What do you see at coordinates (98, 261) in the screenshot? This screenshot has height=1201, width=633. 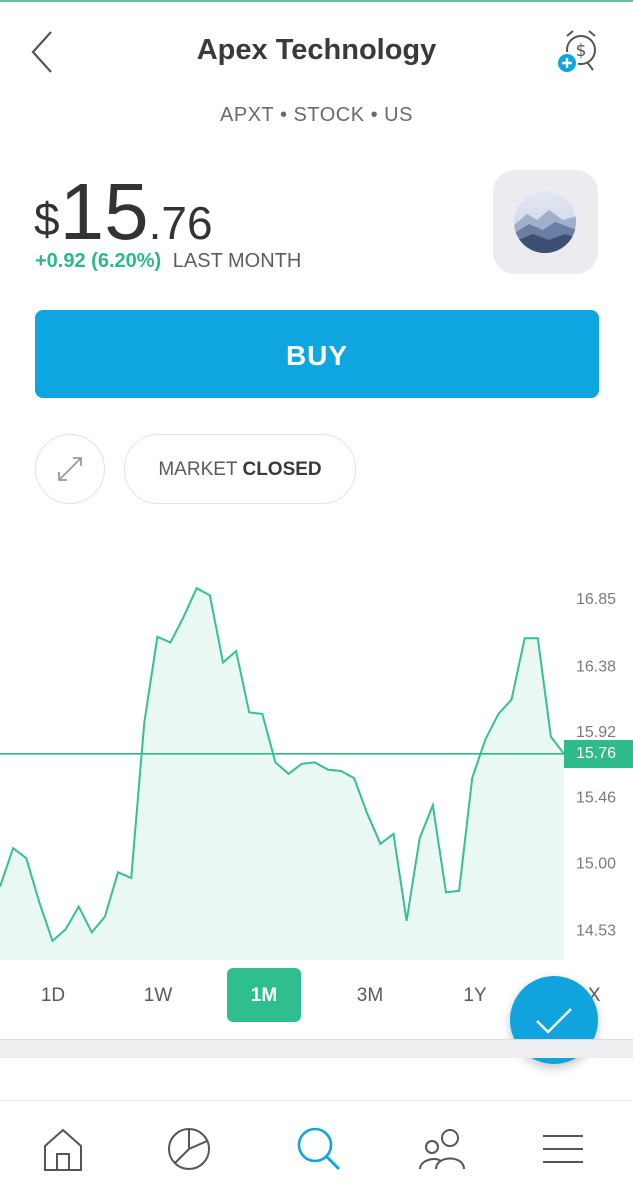 I see `price-change: +0.92 (6.20%)` at bounding box center [98, 261].